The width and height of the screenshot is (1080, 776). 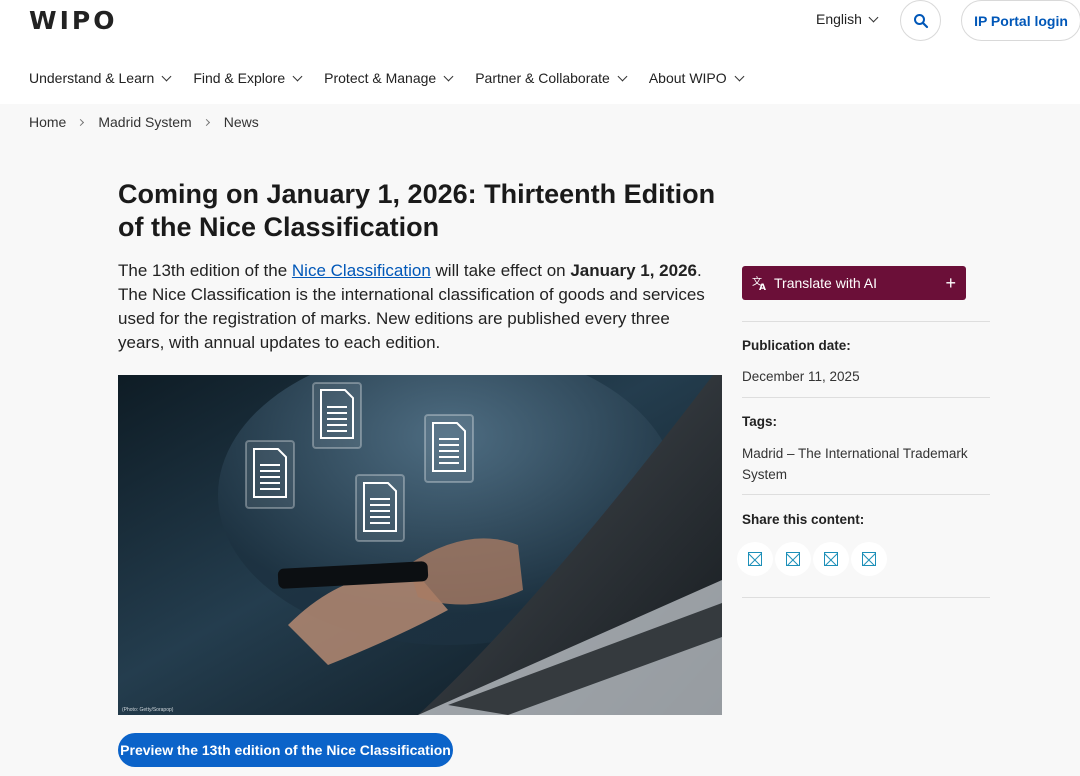 What do you see at coordinates (825, 283) in the screenshot?
I see `translate-label: Translate with AI` at bounding box center [825, 283].